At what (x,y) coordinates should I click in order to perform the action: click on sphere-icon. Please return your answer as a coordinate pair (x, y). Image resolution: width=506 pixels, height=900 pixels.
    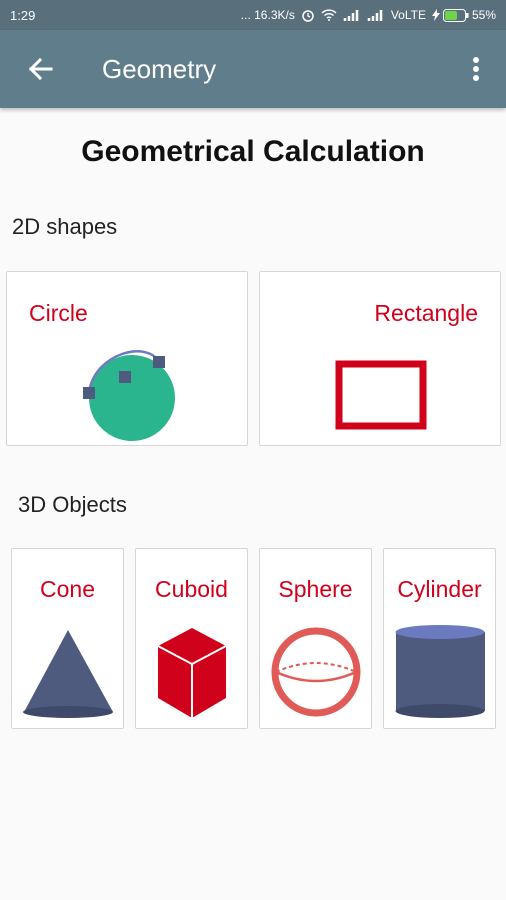
    Looking at the image, I should click on (316, 672).